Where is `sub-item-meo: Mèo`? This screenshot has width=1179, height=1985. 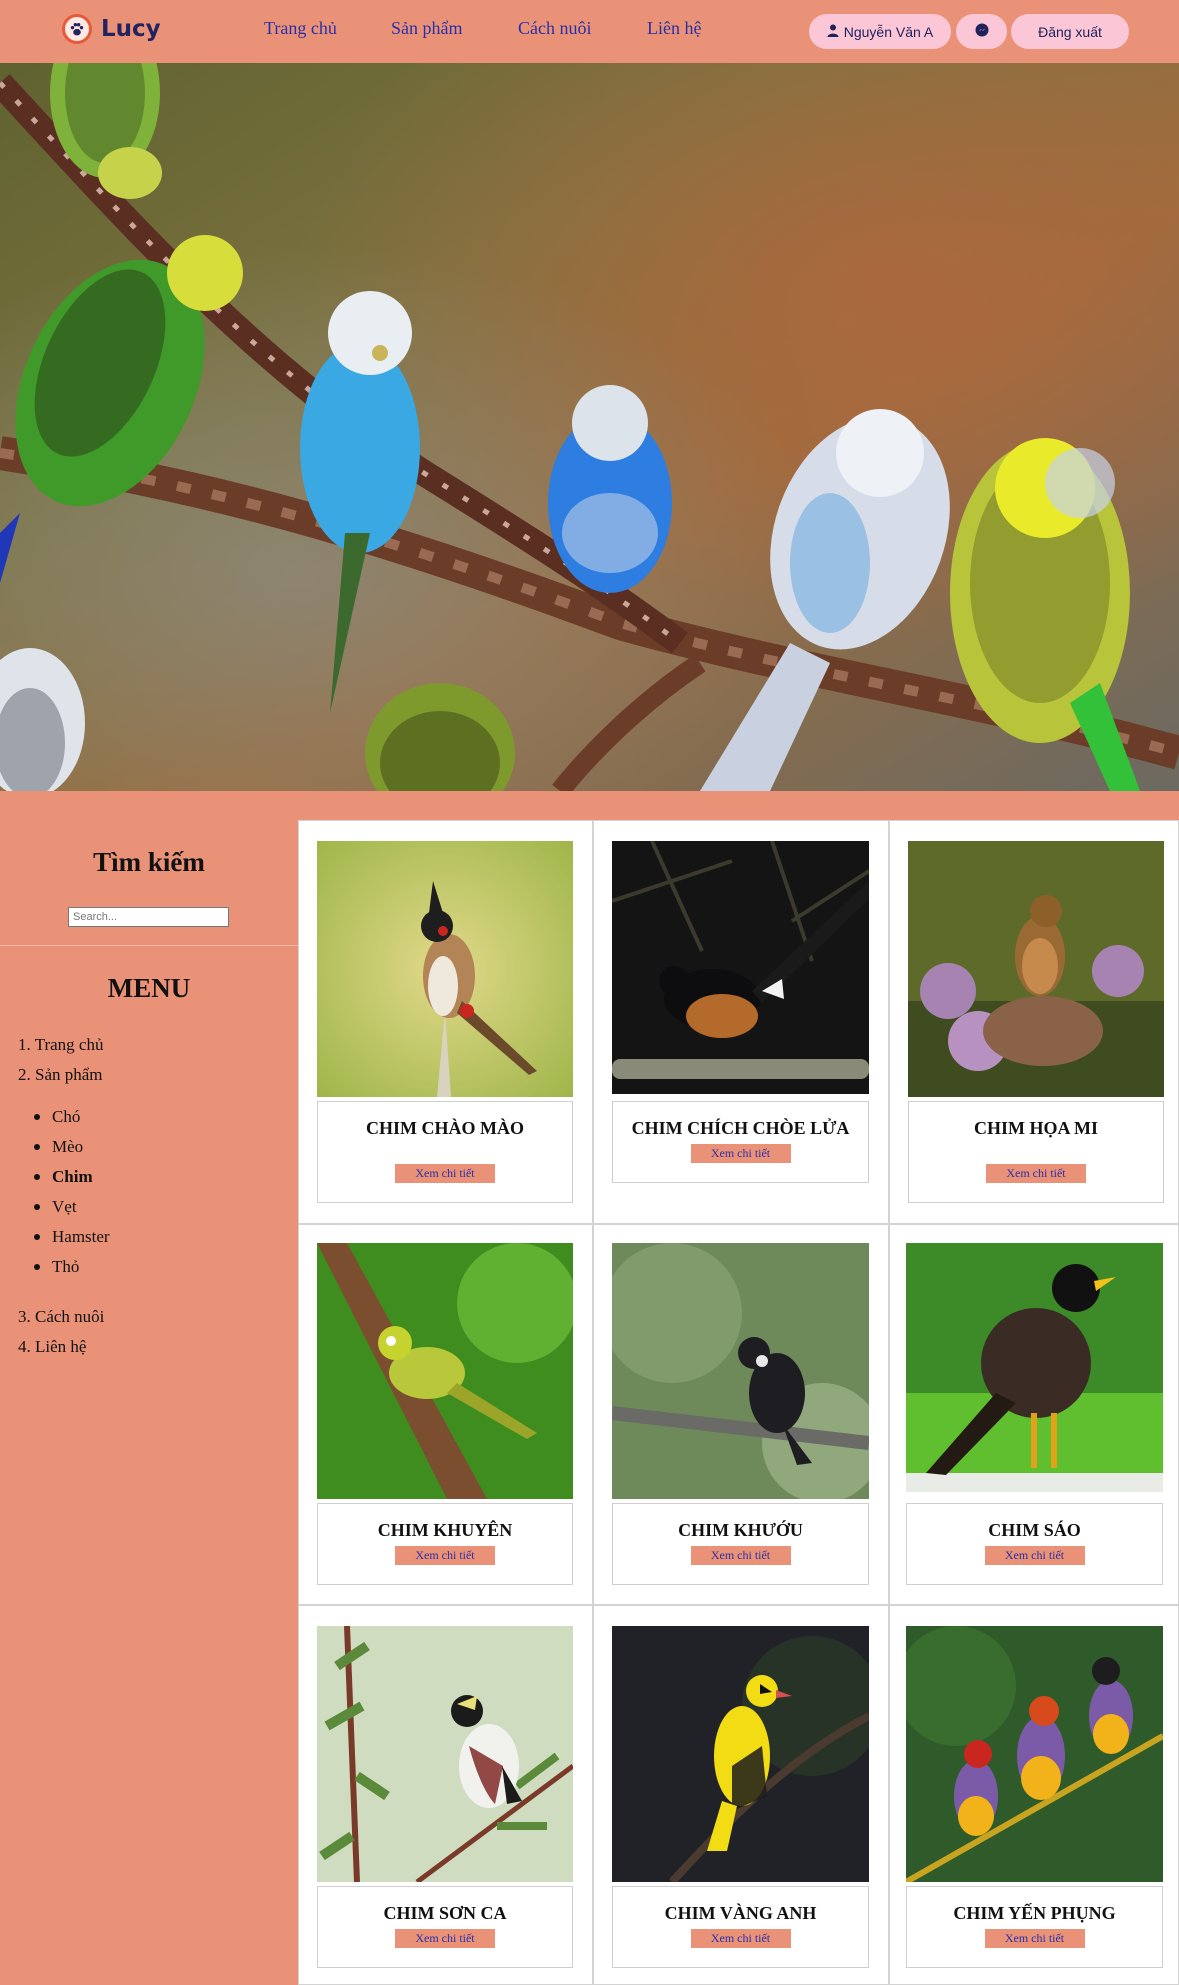 sub-item-meo: Mèo is located at coordinates (58, 1147).